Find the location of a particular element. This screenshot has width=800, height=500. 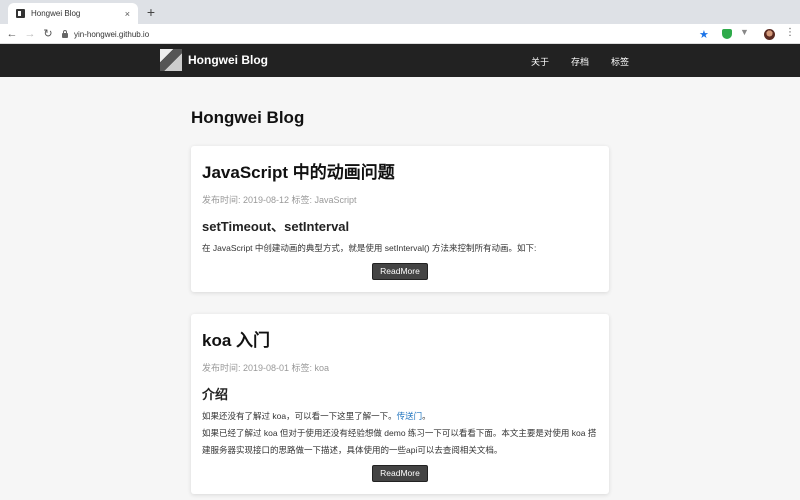

post-meta: 发布时间: 2019-08-01 标签: koa is located at coordinates (266, 368).